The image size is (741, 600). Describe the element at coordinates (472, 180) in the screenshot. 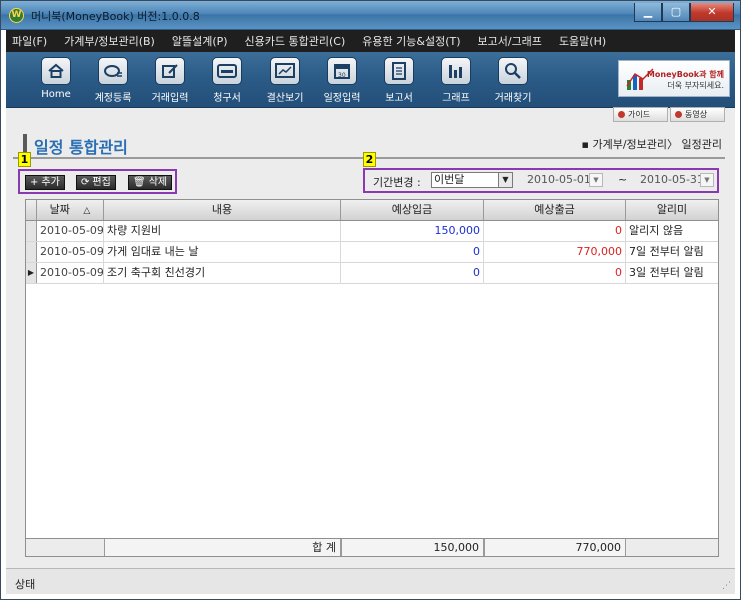

I see `period-select: 이번달 ▼` at that location.